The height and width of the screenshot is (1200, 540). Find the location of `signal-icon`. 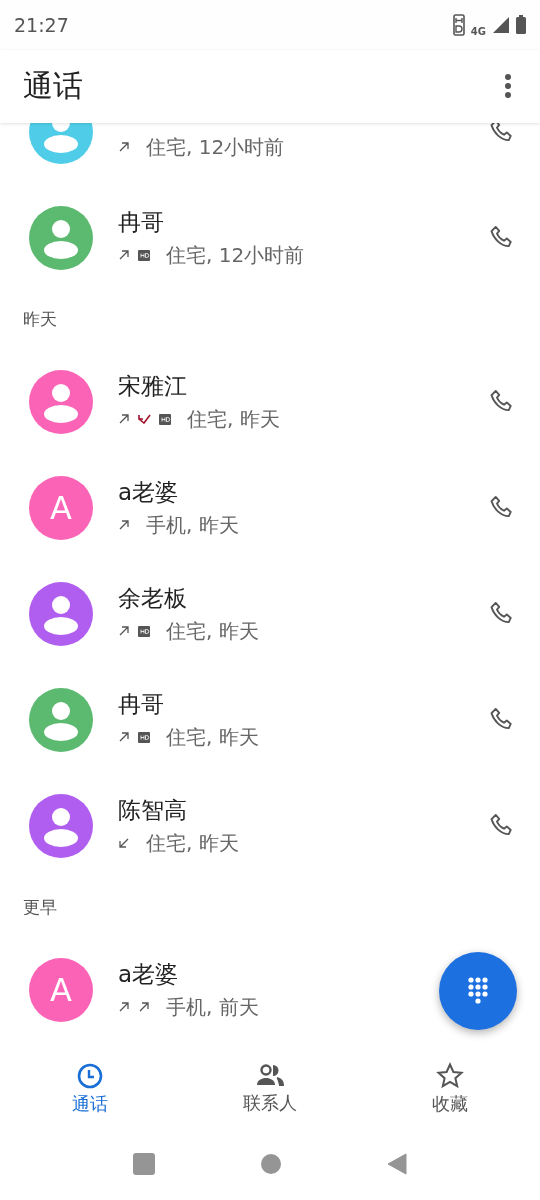

signal-icon is located at coordinates (501, 24).